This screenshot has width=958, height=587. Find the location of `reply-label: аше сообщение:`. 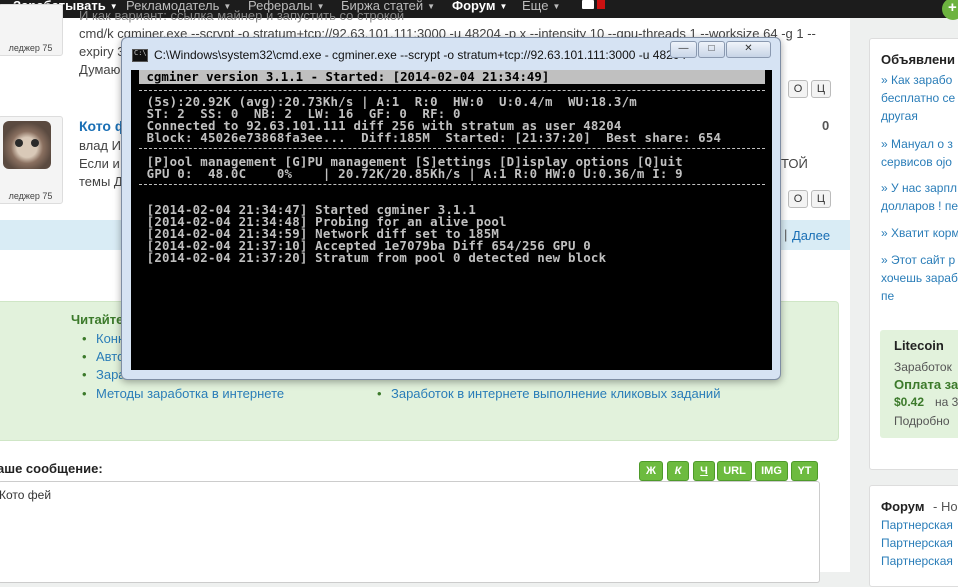

reply-label: аше сообщение: is located at coordinates (51, 468).